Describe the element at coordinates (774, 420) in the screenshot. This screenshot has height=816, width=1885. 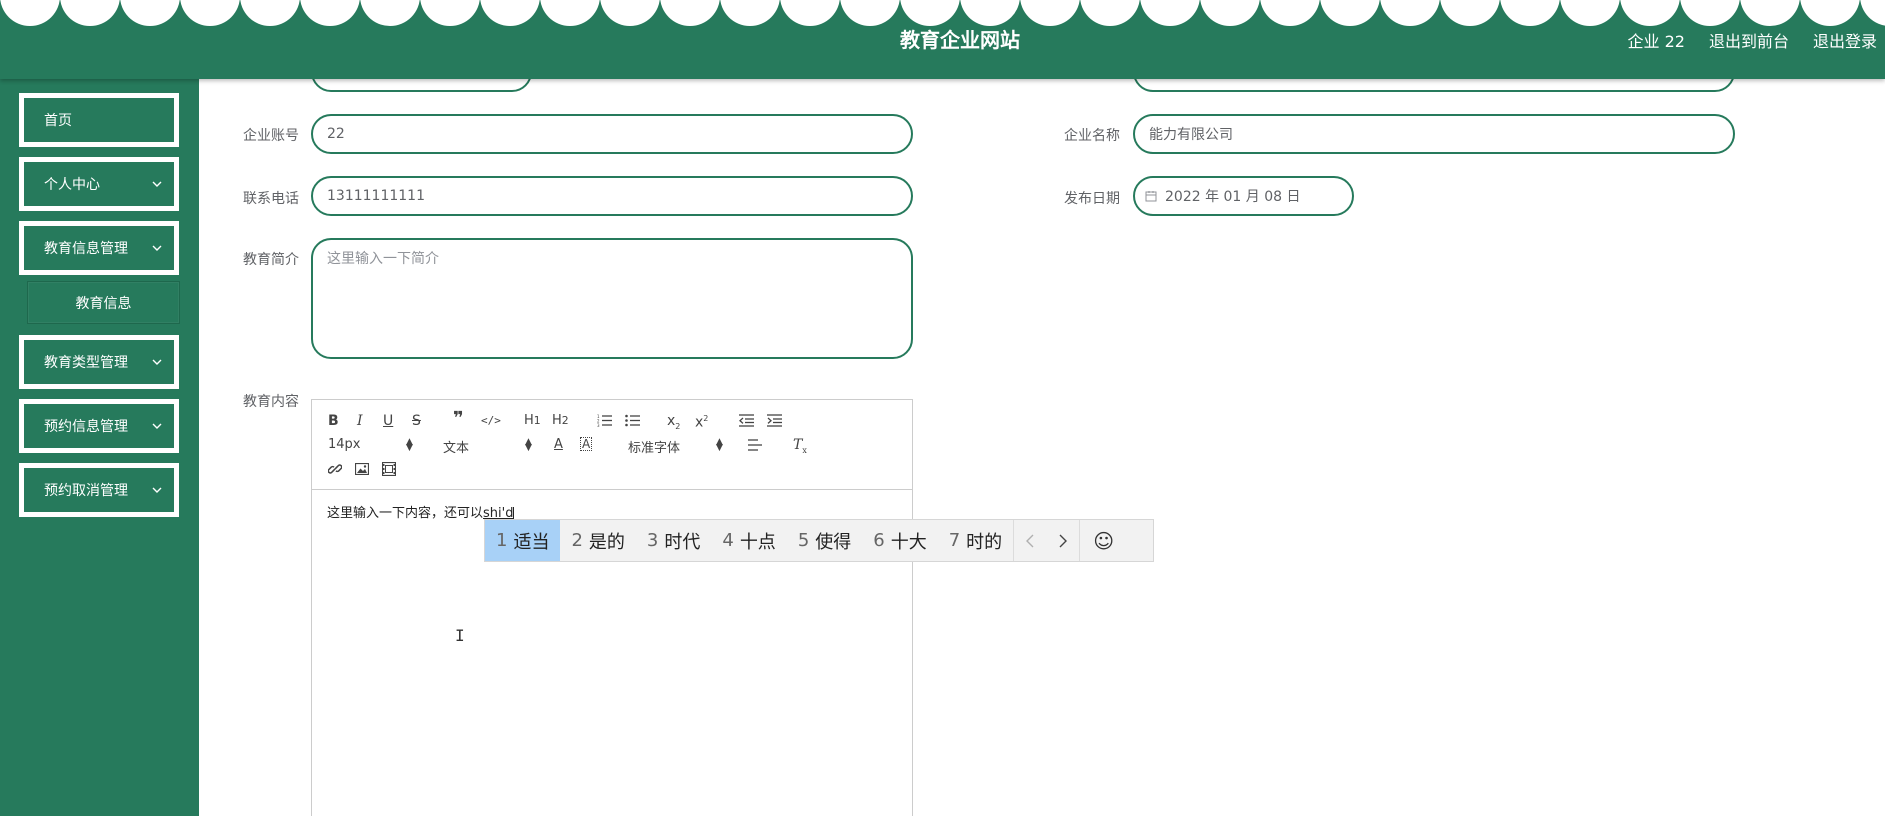
I see `indent-icon` at that location.